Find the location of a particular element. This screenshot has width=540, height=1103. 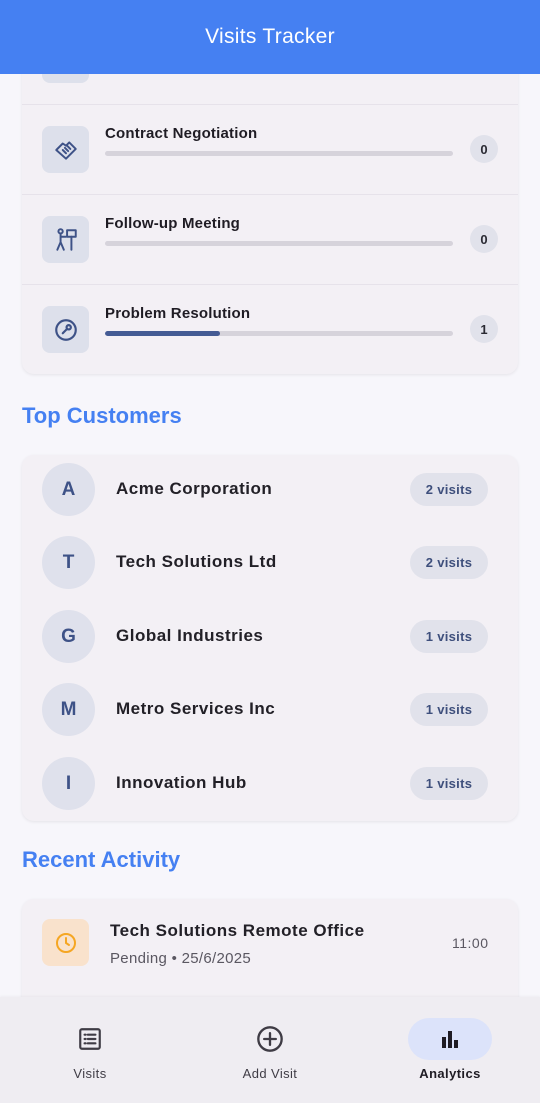

visit-type-row: Problem Resolution 1 is located at coordinates (270, 329).